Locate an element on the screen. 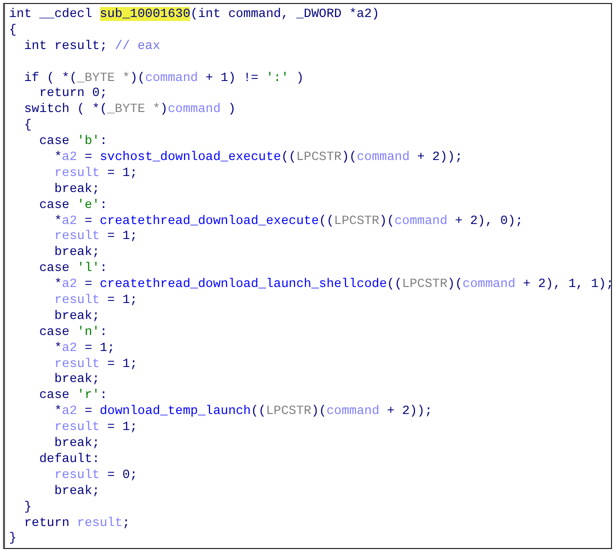 Image resolution: width=616 pixels, height=555 pixels. code-line: *a2 = download_temp_launch((LPCSTR)(command + 2)); is located at coordinates (242, 412).